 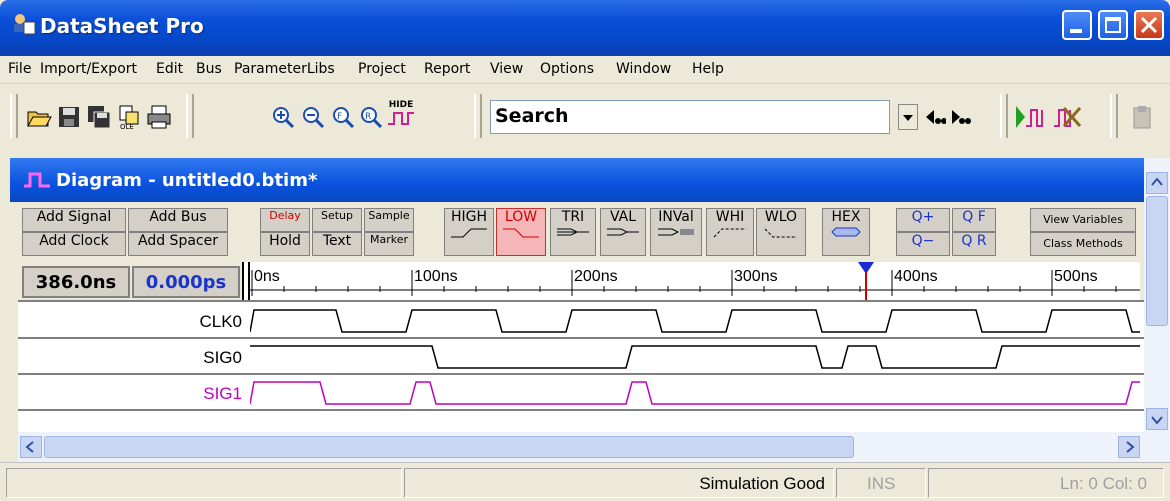 I want to click on menu-options: Options, so click(x=567, y=69).